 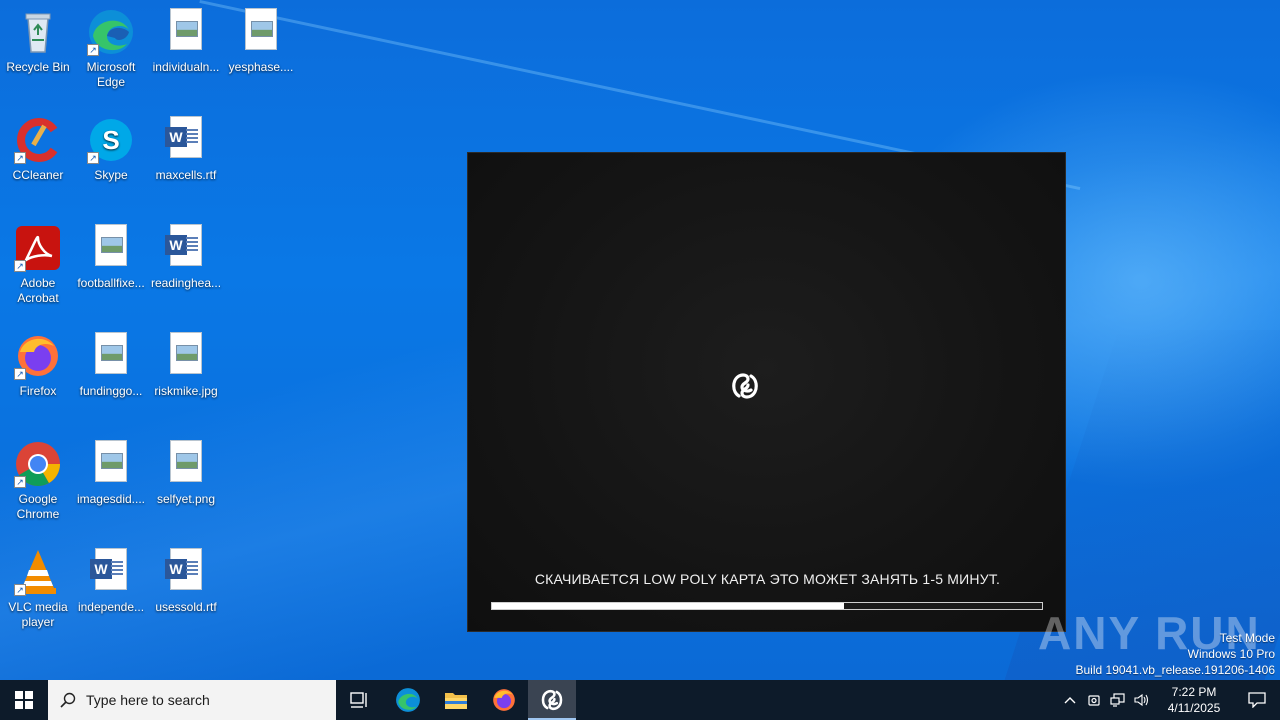 What do you see at coordinates (148, 700) in the screenshot?
I see `search-placeholder: Type here to search` at bounding box center [148, 700].